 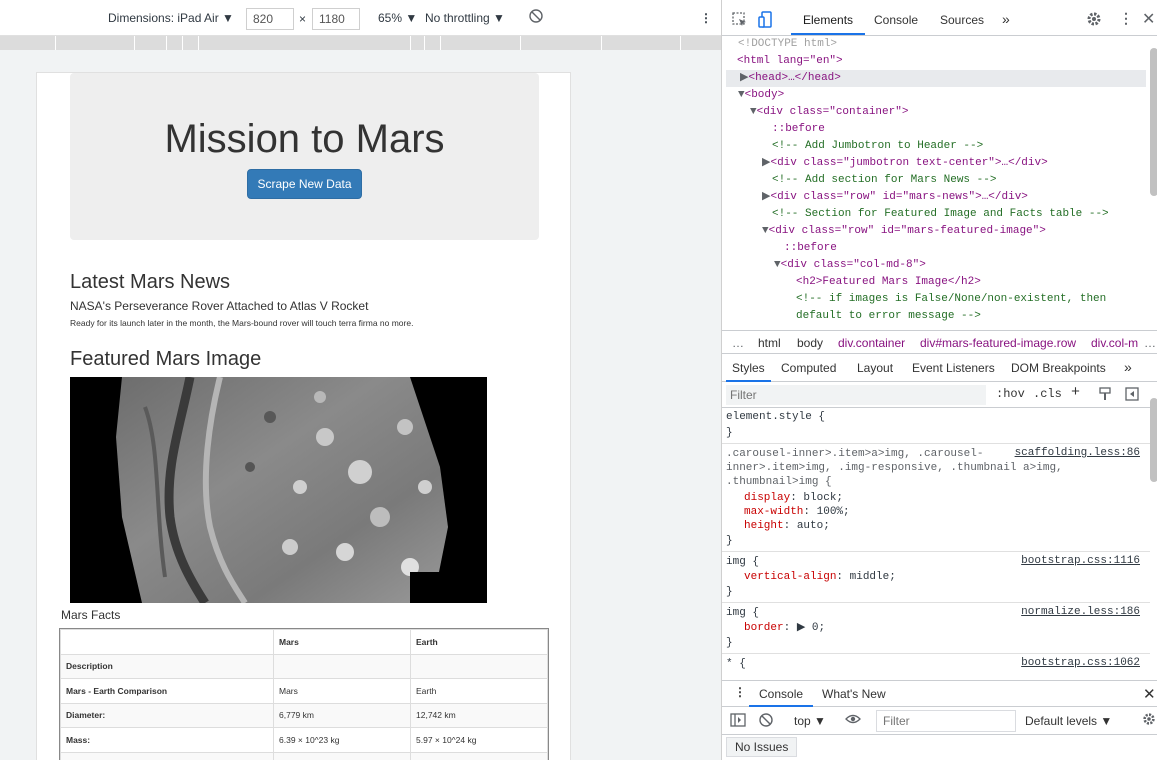 What do you see at coordinates (740, 21) in the screenshot?
I see `inspect-element-icon` at bounding box center [740, 21].